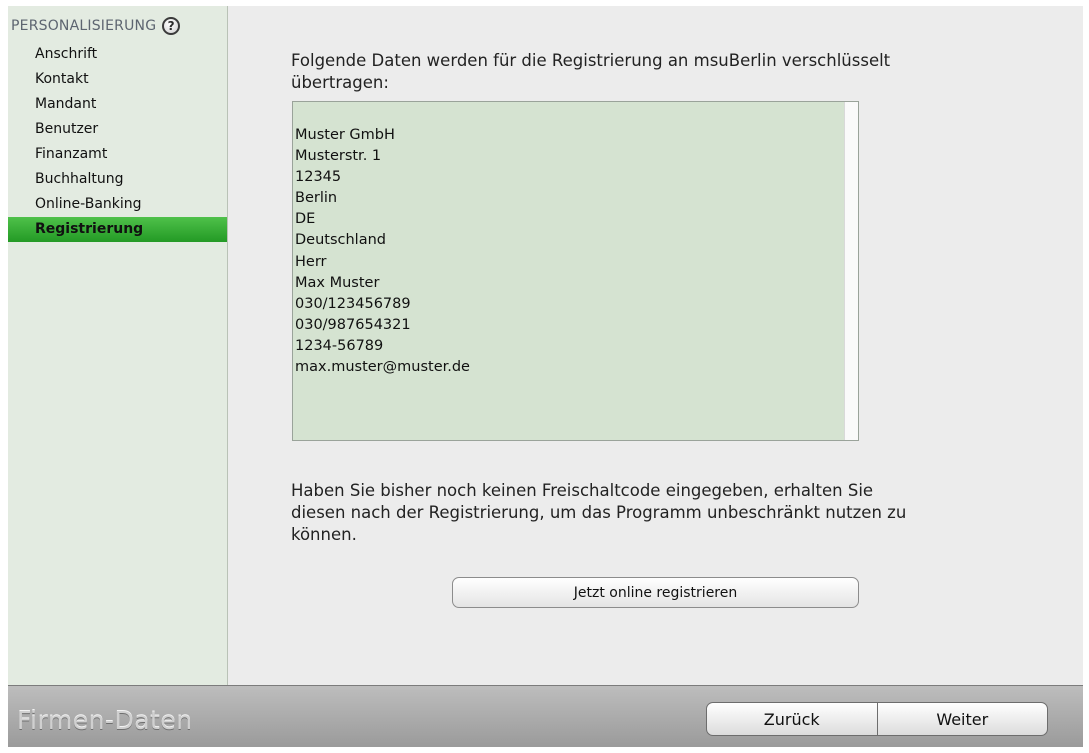 This screenshot has width=1089, height=753. I want to click on data-line: 12345, so click(318, 177).